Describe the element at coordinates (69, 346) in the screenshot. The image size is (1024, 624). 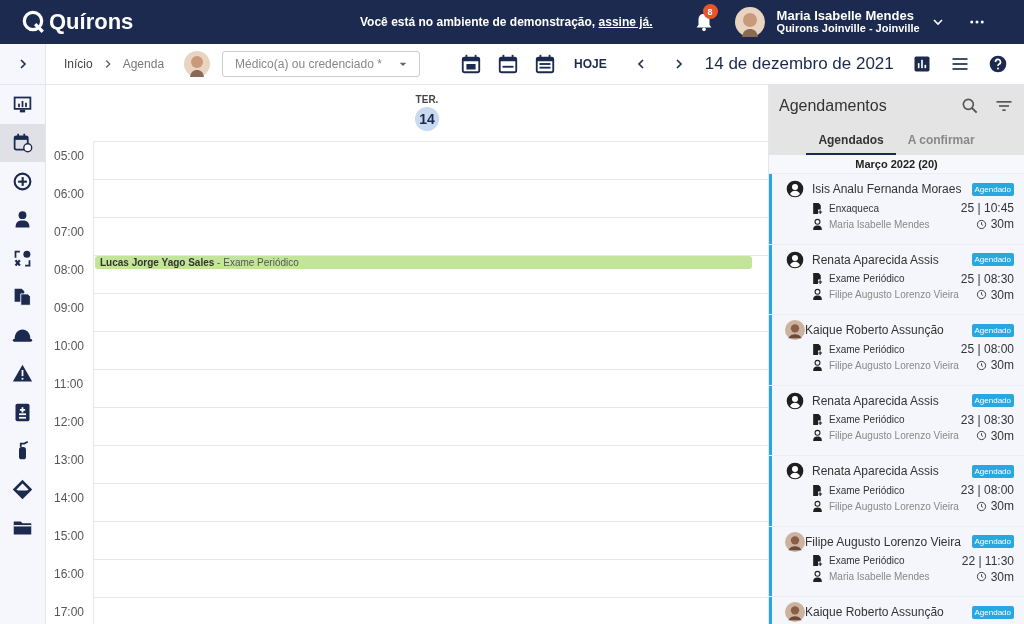
I see `hour-label: 10:00` at that location.